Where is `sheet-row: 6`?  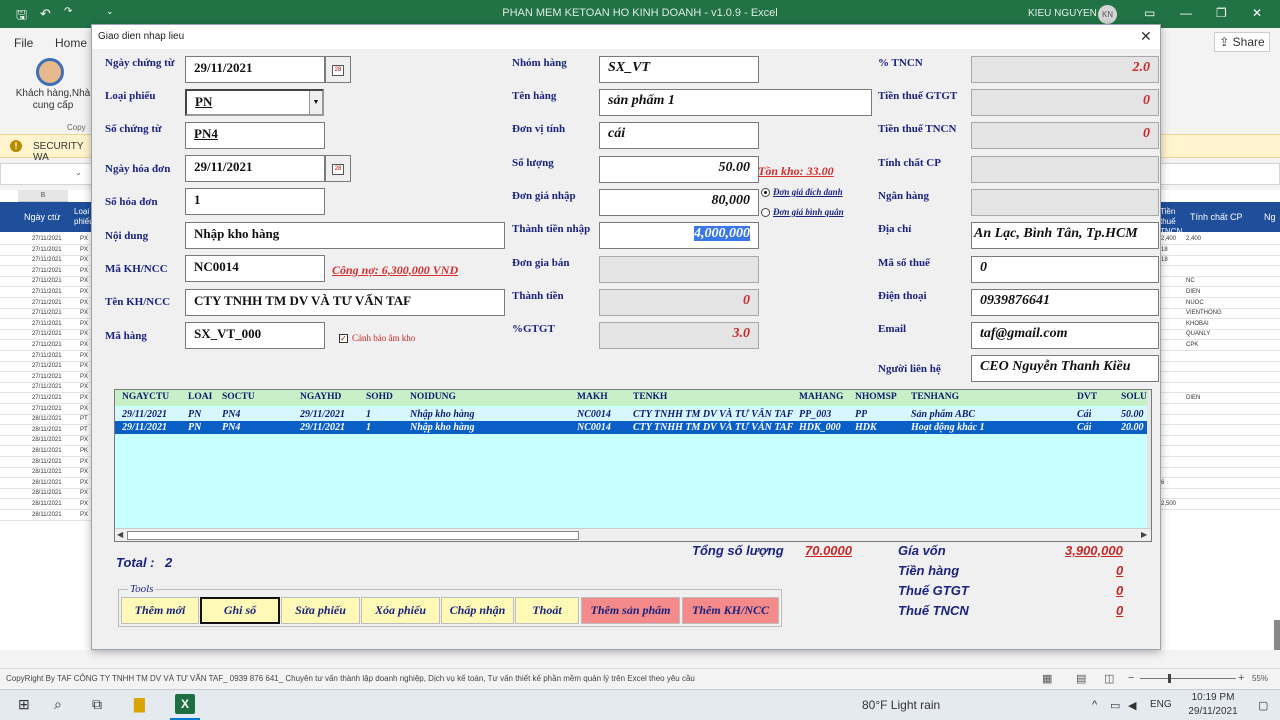
sheet-row: 6 is located at coordinates (1220, 483).